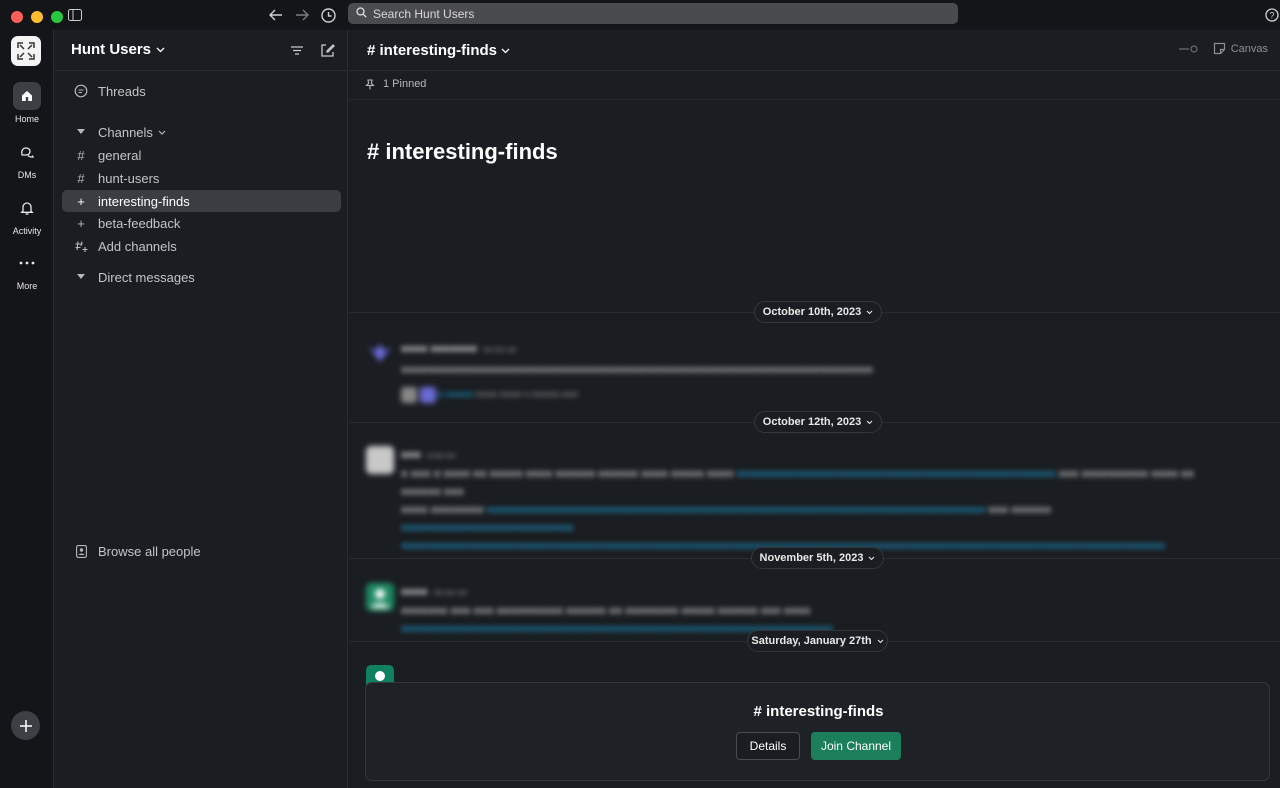  I want to click on close-window-button, so click(17, 17).